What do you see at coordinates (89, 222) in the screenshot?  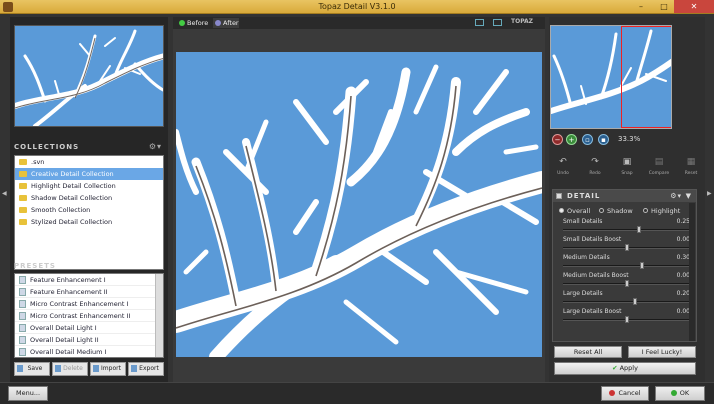 I see `collection-item: Stylized Detail Collection` at bounding box center [89, 222].